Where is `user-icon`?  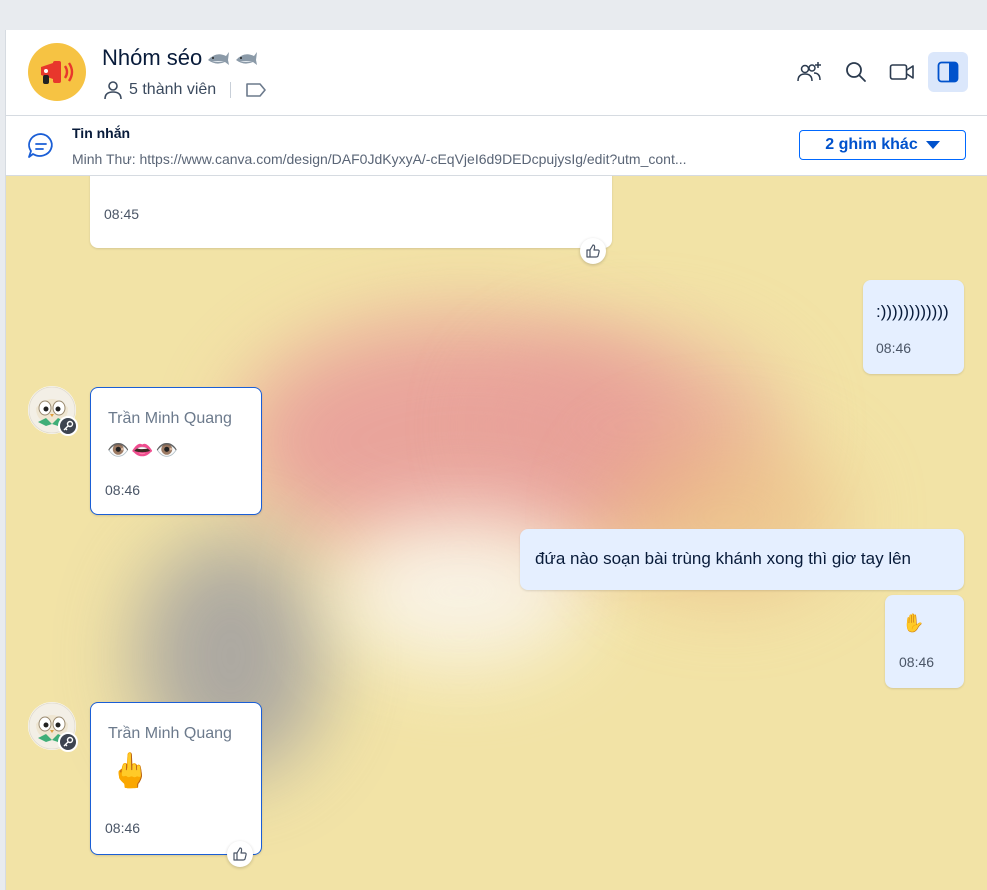 user-icon is located at coordinates (113, 90).